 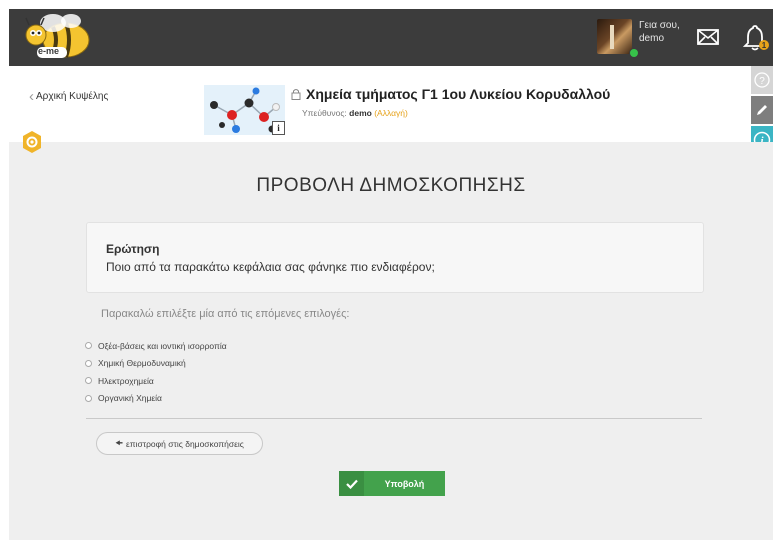 I want to click on username: demo, so click(x=652, y=38).